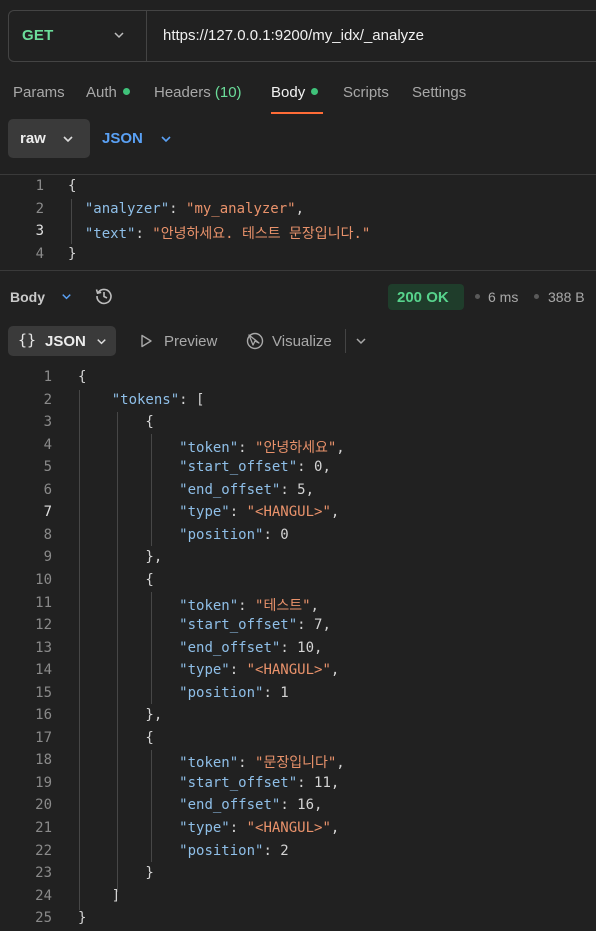 The image size is (596, 931). I want to click on tab-params: Params, so click(39, 99).